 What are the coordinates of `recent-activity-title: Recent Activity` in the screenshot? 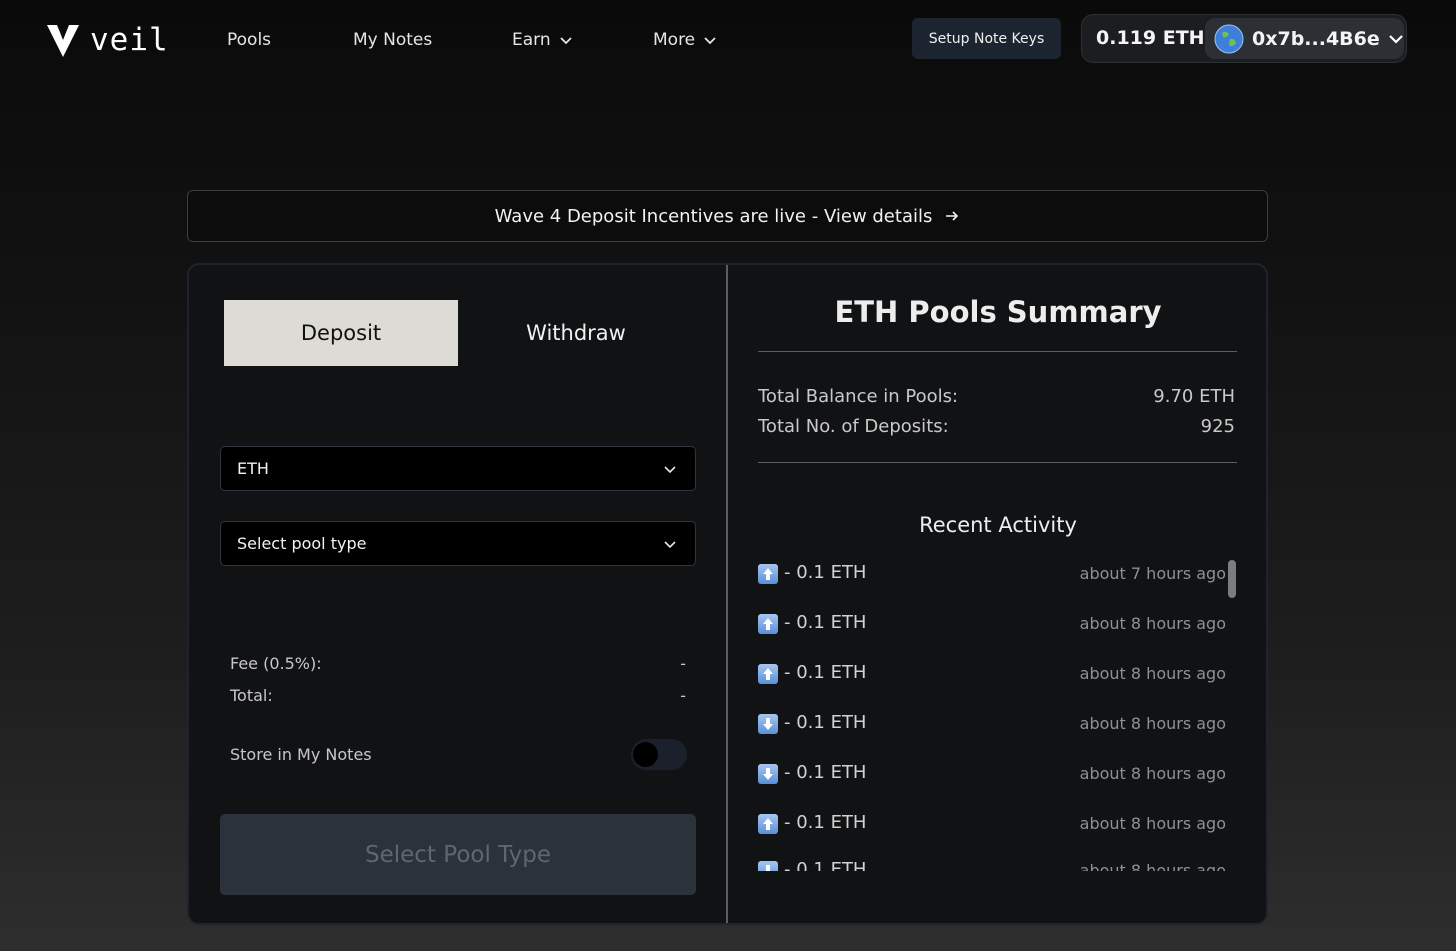 It's located at (998, 525).